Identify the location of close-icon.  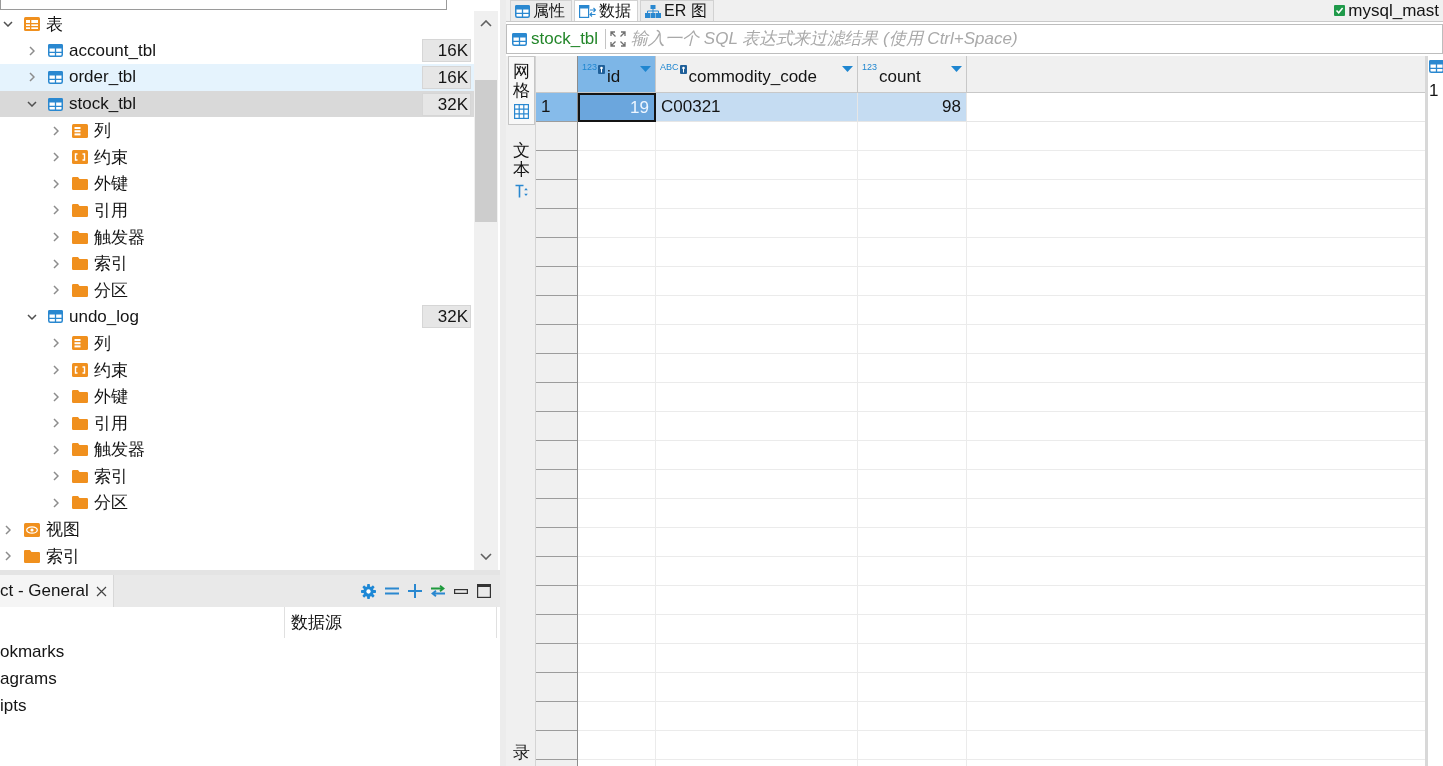
(101, 591).